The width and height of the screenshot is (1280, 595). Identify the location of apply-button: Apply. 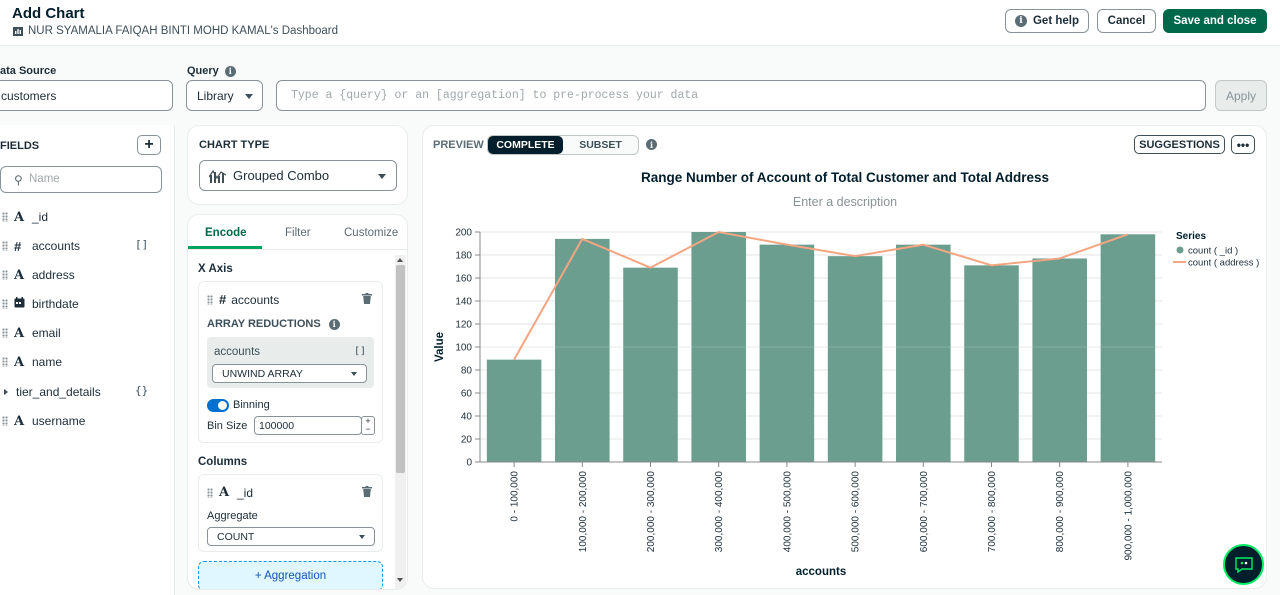
(1241, 95).